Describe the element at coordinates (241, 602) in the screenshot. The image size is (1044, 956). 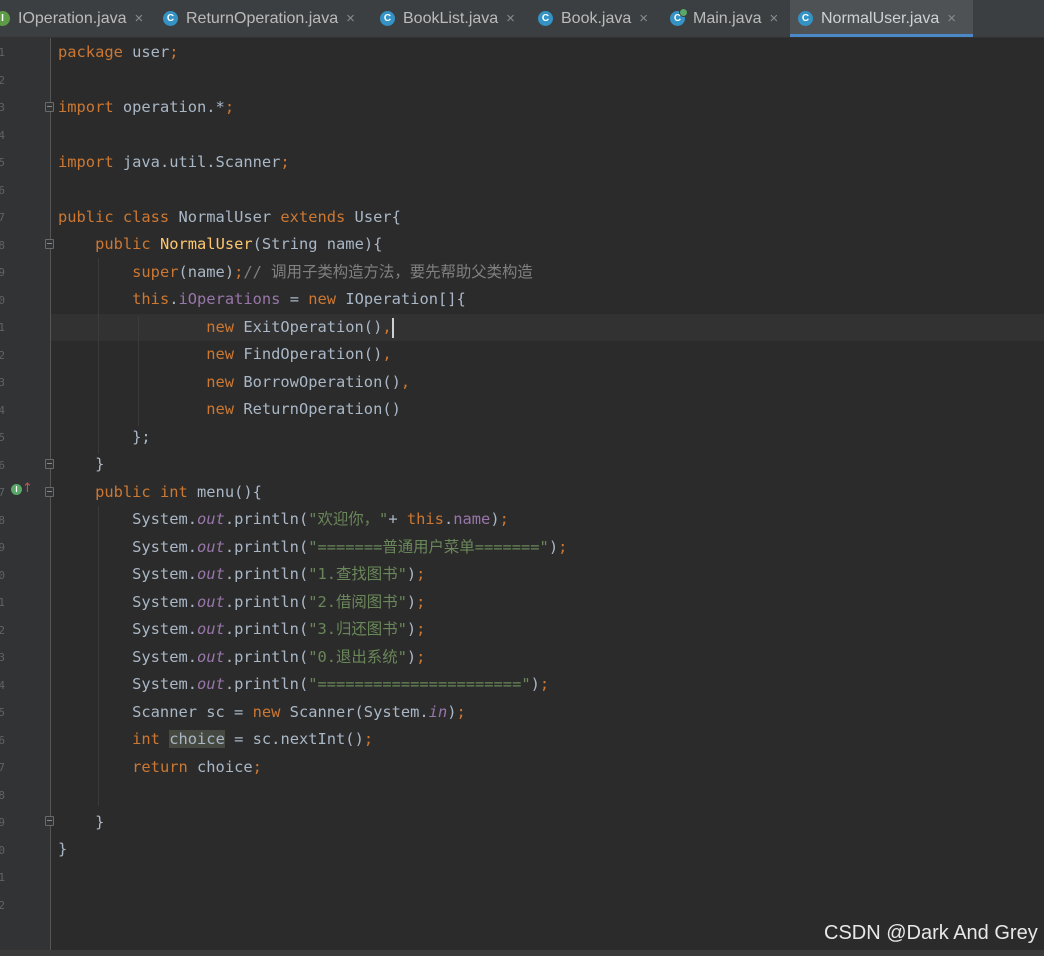
I see `code-line: System.out.println("2.借阅图书");` at that location.